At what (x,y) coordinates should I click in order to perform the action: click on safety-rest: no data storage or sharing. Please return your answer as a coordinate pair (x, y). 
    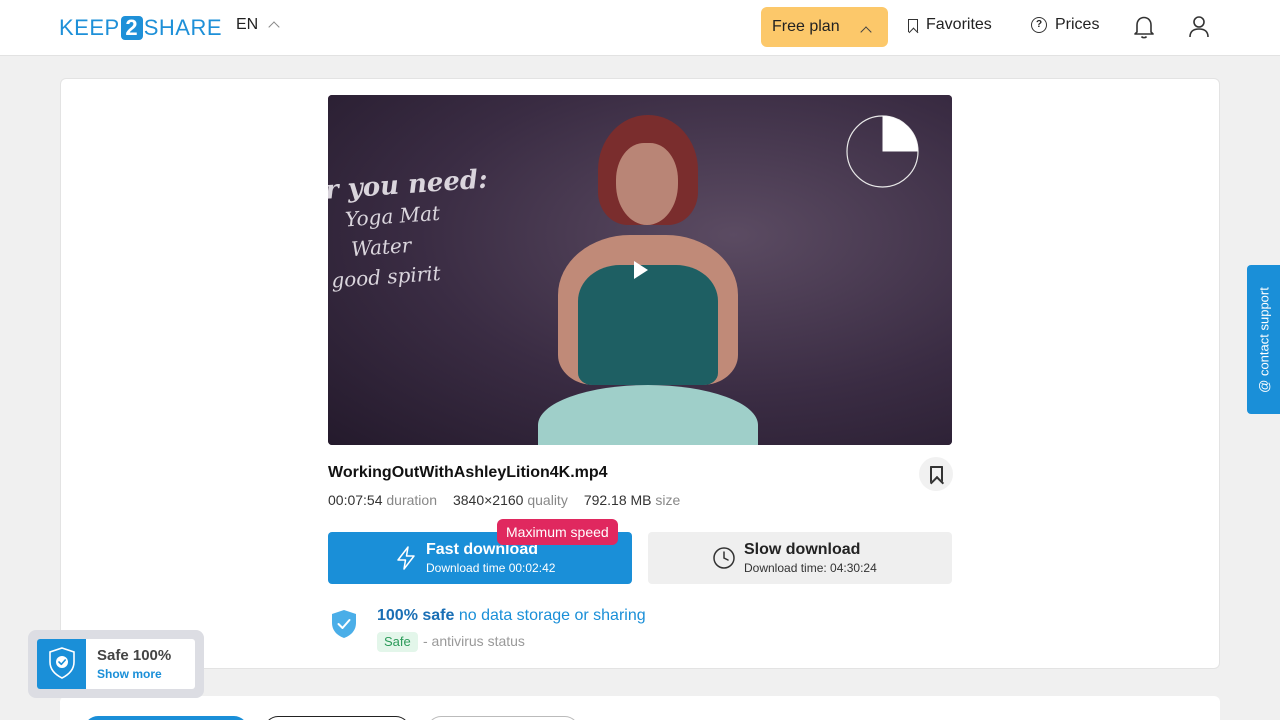
    Looking at the image, I should click on (550, 615).